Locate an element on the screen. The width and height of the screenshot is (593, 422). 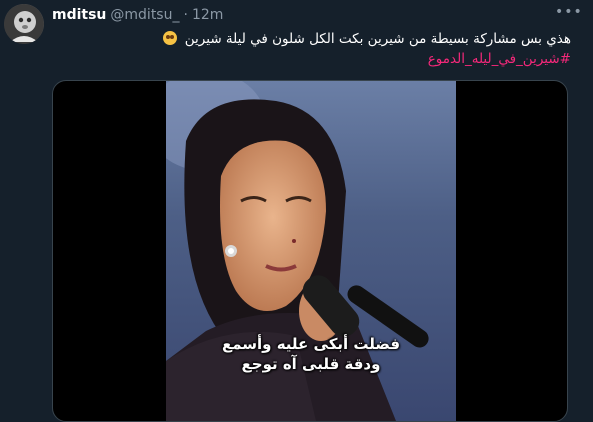
ellipsis-icon: ••• is located at coordinates (568, 12).